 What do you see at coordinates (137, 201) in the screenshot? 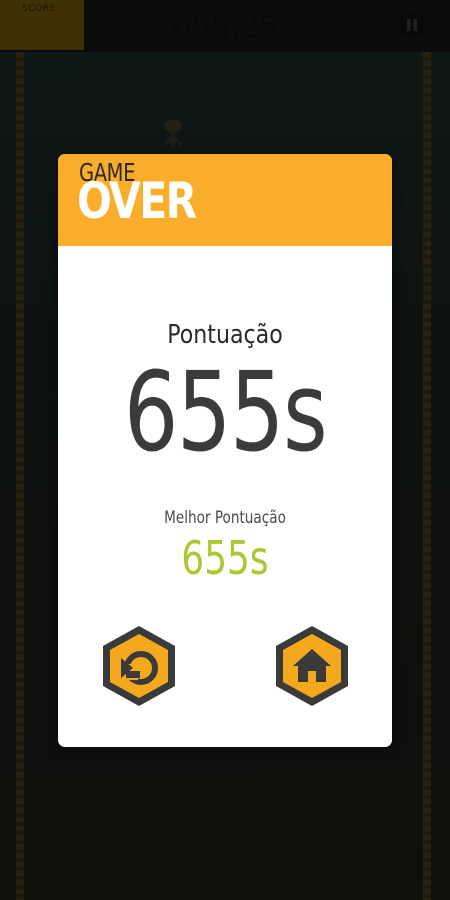
I see `title-over: OVER` at bounding box center [137, 201].